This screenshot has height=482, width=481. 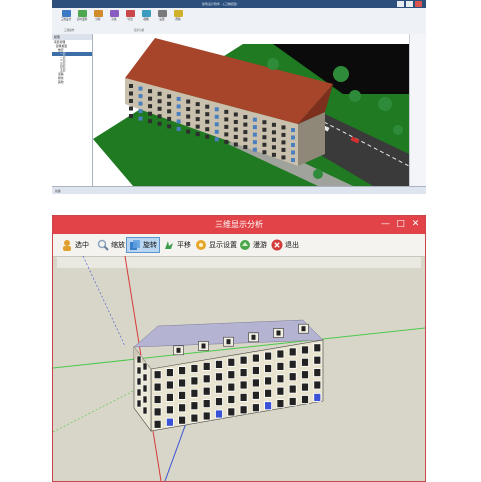 I want to click on analysis-icon, so click(x=98, y=13).